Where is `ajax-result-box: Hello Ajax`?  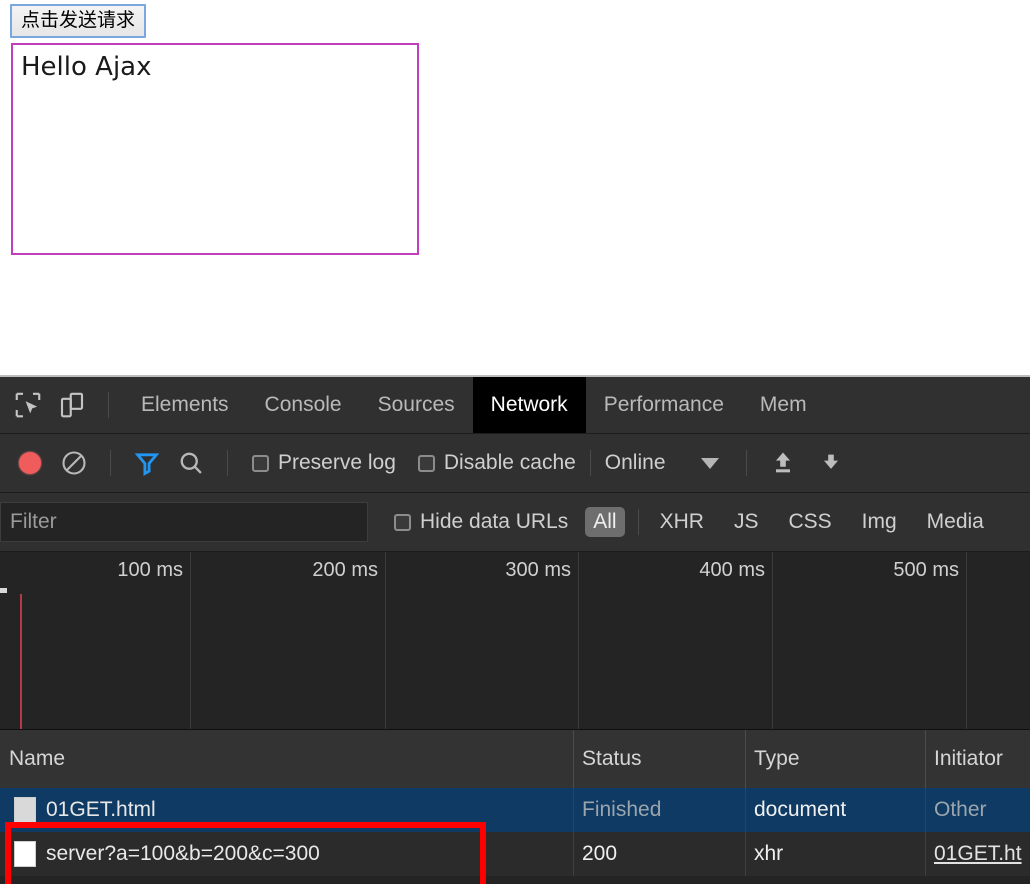
ajax-result-box: Hello Ajax is located at coordinates (215, 149).